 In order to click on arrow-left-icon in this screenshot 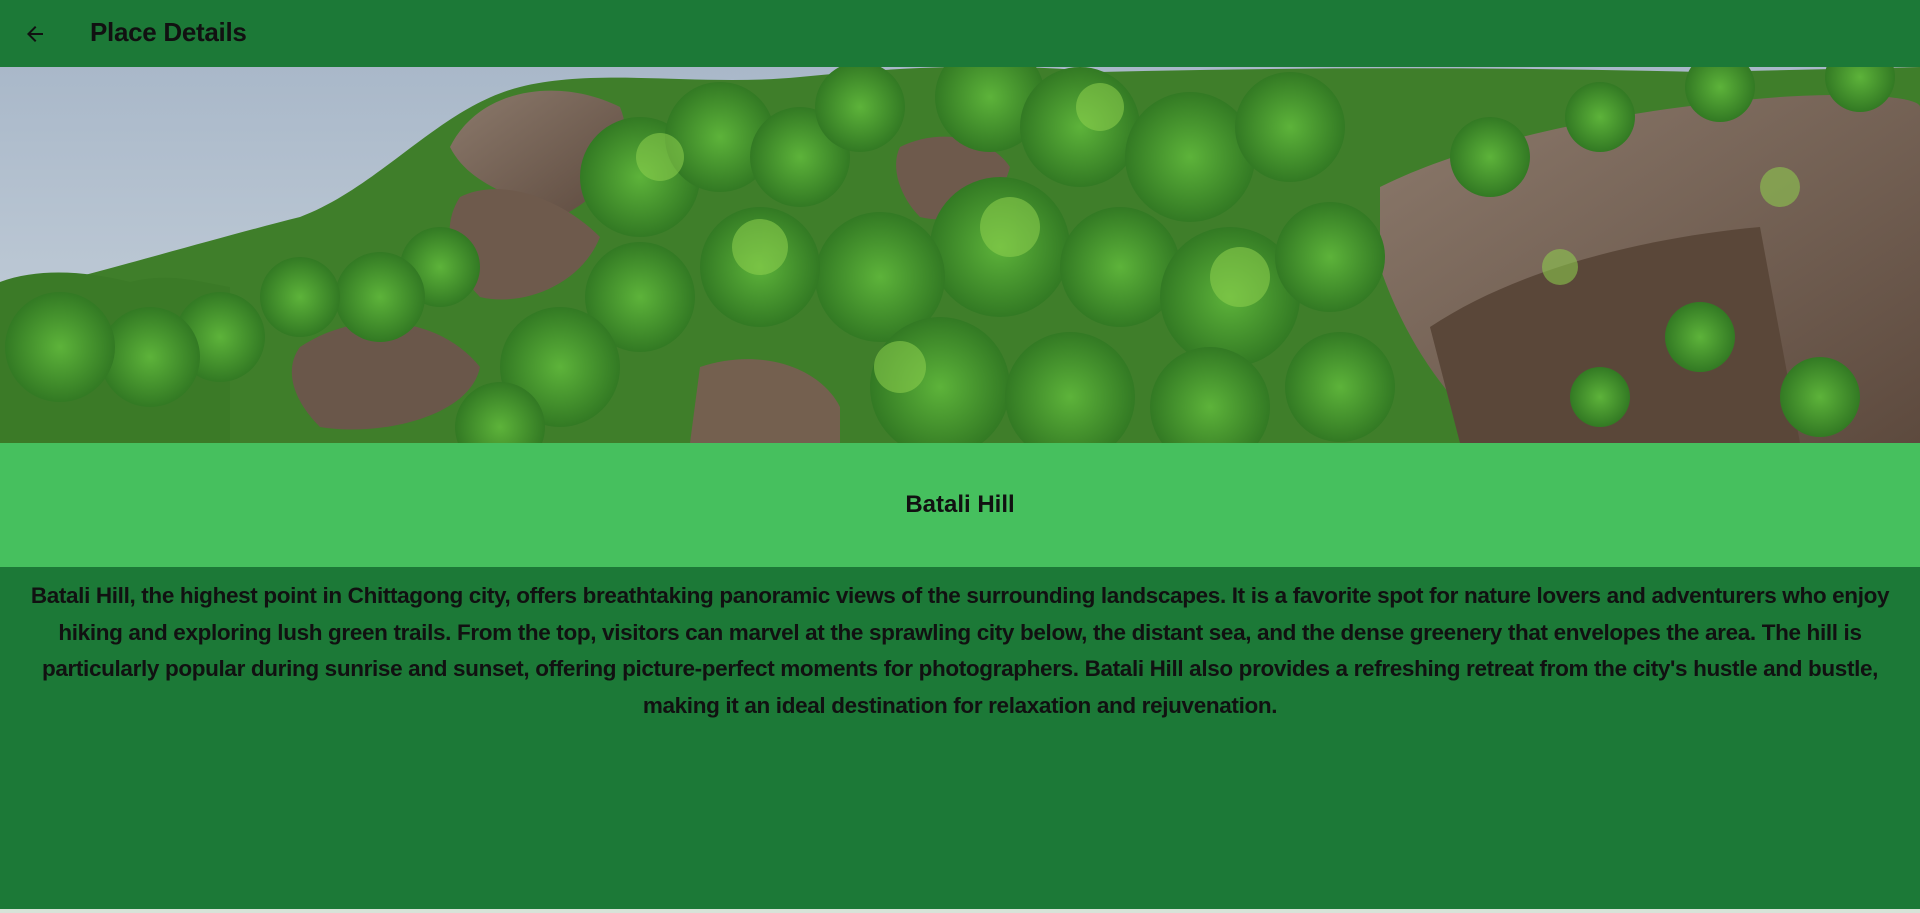, I will do `click(35, 34)`.